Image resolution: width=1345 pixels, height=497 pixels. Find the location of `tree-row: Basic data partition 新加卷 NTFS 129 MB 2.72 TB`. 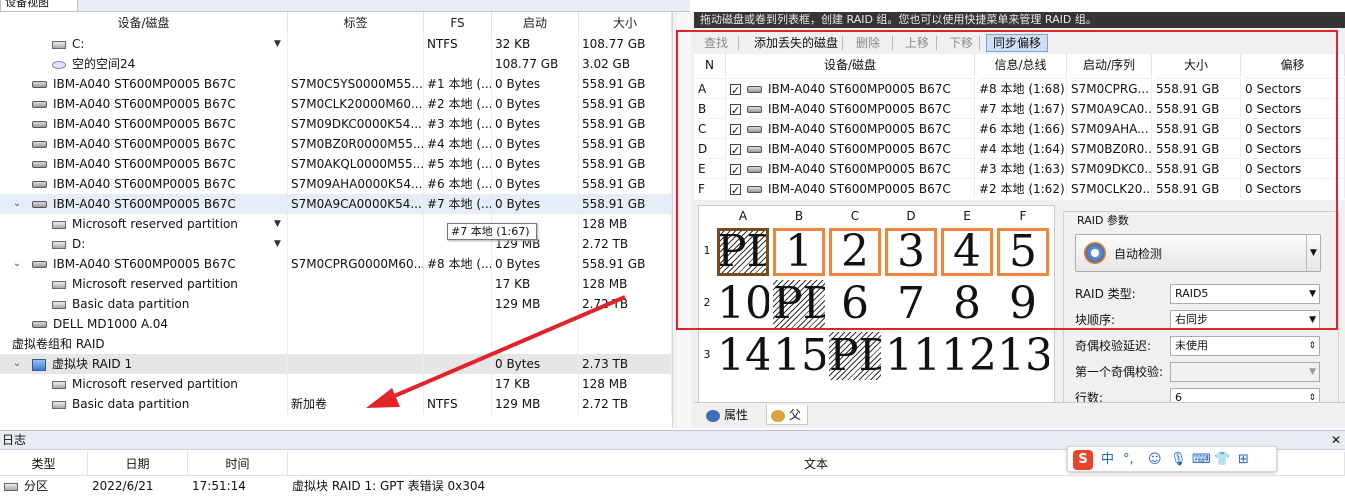

tree-row: Basic data partition 新加卷 NTFS 129 MB 2.72 TB is located at coordinates (336, 404).